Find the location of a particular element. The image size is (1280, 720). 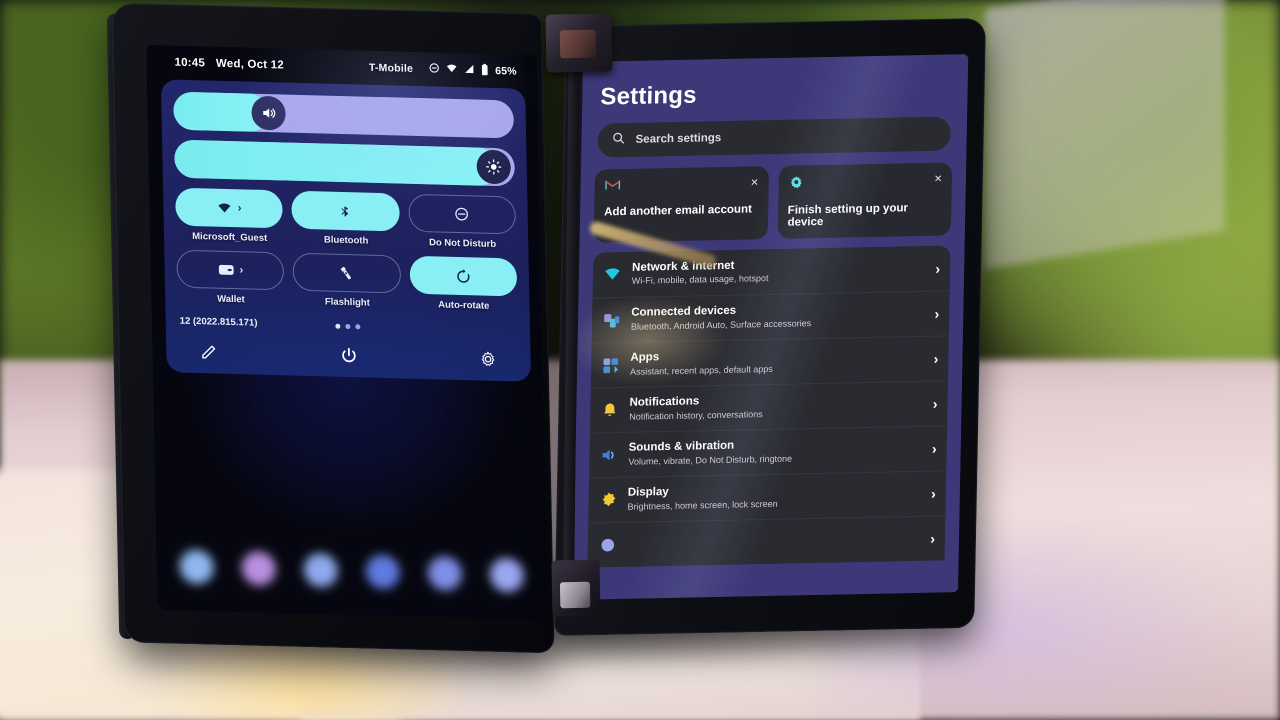

tile-wifi: › Microsoft_Guest is located at coordinates (229, 216).